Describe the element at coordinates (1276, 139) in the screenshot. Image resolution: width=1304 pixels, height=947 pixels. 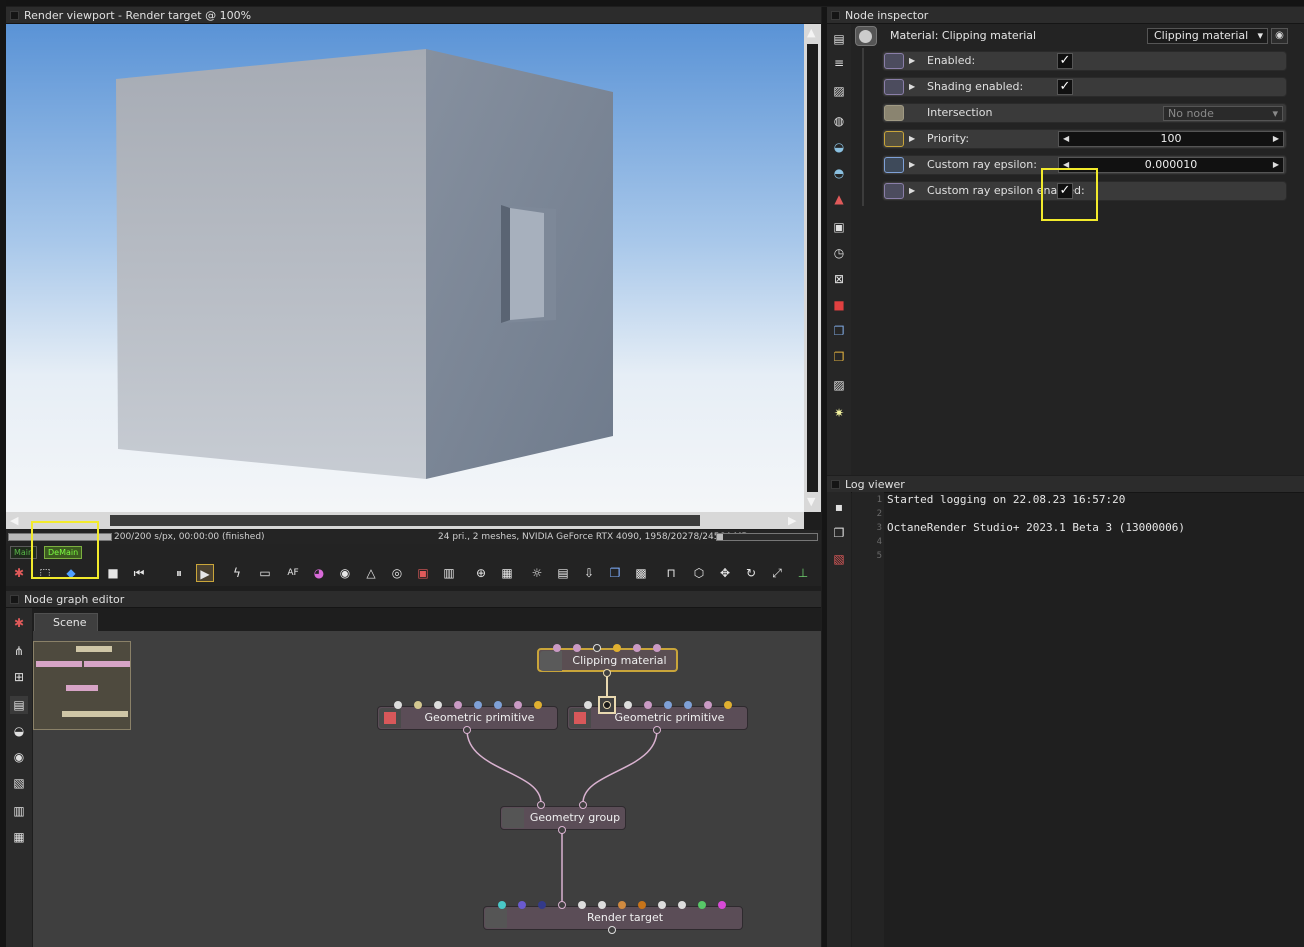
I see `increment-icon: ▶` at that location.